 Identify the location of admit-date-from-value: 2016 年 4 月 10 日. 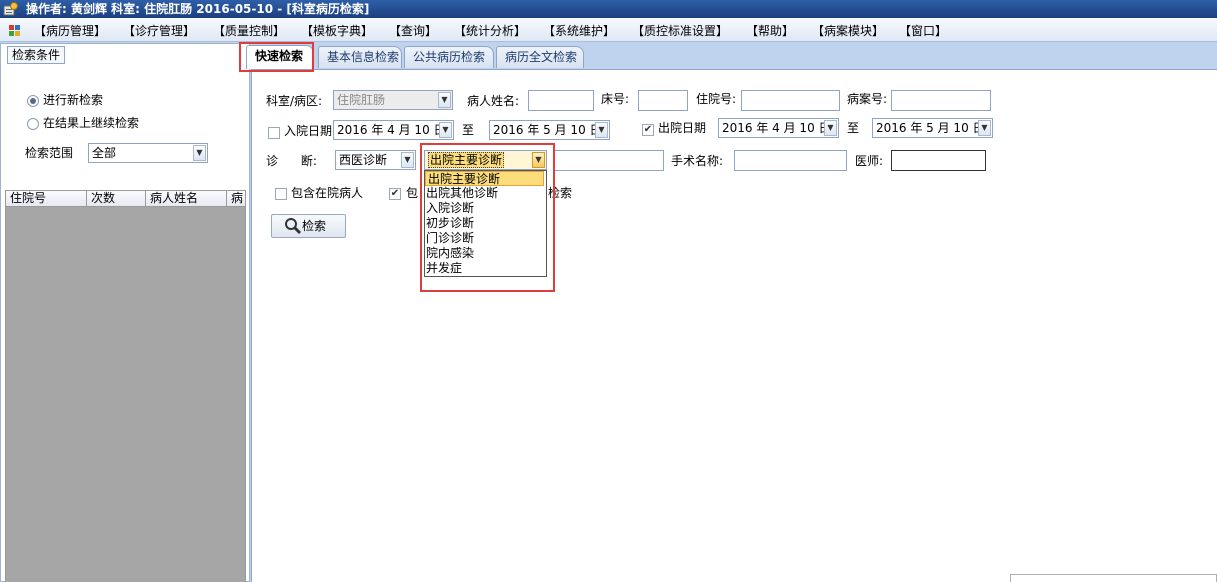
(391, 130).